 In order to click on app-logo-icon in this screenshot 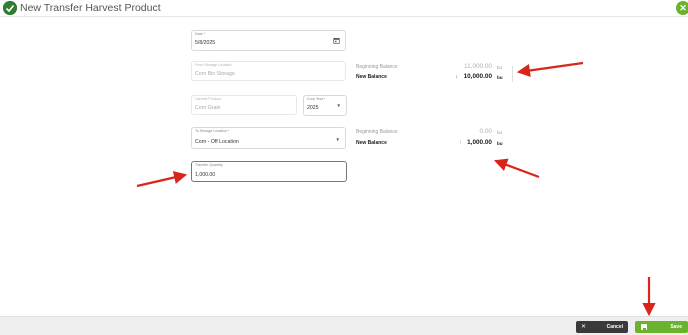, I will do `click(10, 8)`.